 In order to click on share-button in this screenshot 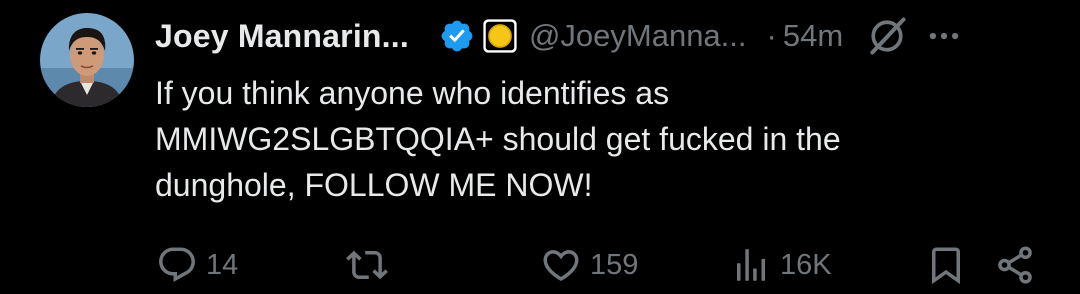, I will do `click(1015, 265)`.